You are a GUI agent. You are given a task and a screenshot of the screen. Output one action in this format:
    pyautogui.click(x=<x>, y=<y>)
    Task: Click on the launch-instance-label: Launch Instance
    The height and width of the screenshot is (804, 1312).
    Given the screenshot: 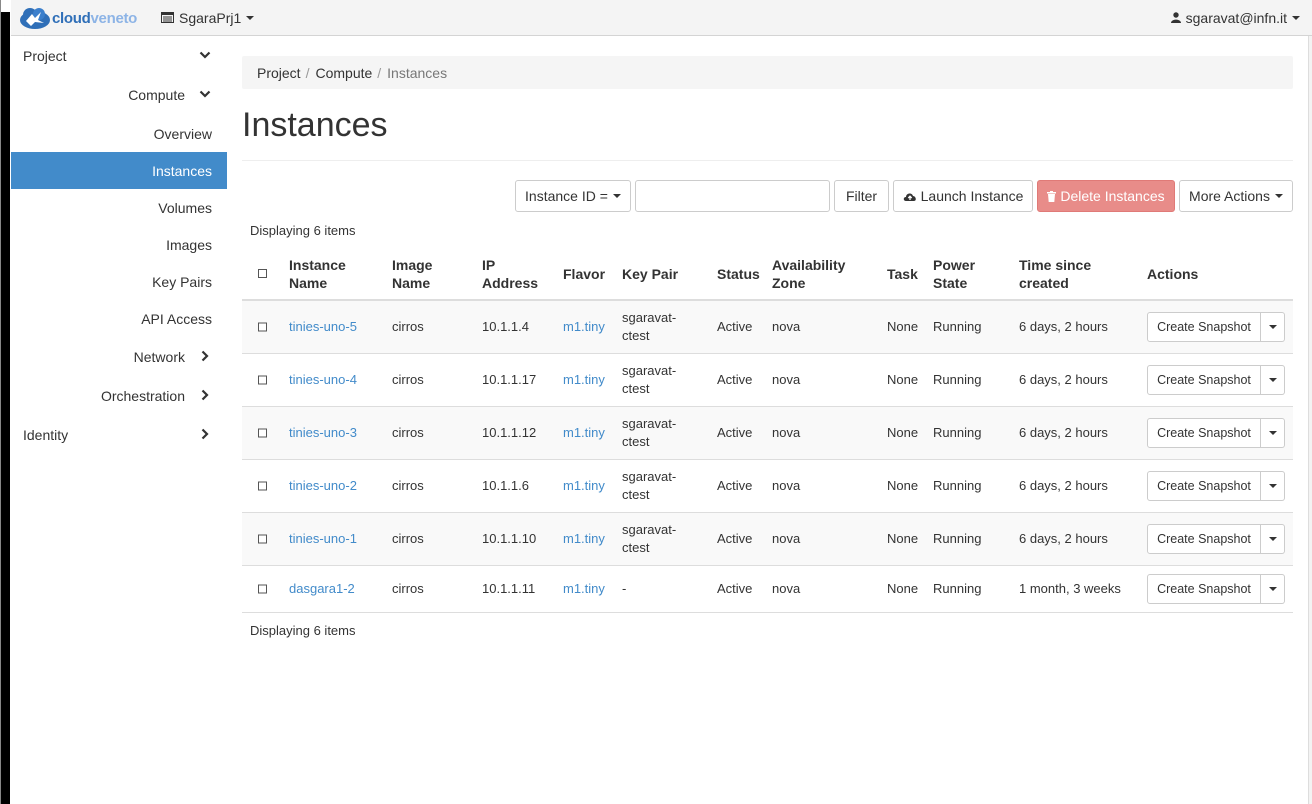 What is the action you would take?
    pyautogui.click(x=972, y=196)
    